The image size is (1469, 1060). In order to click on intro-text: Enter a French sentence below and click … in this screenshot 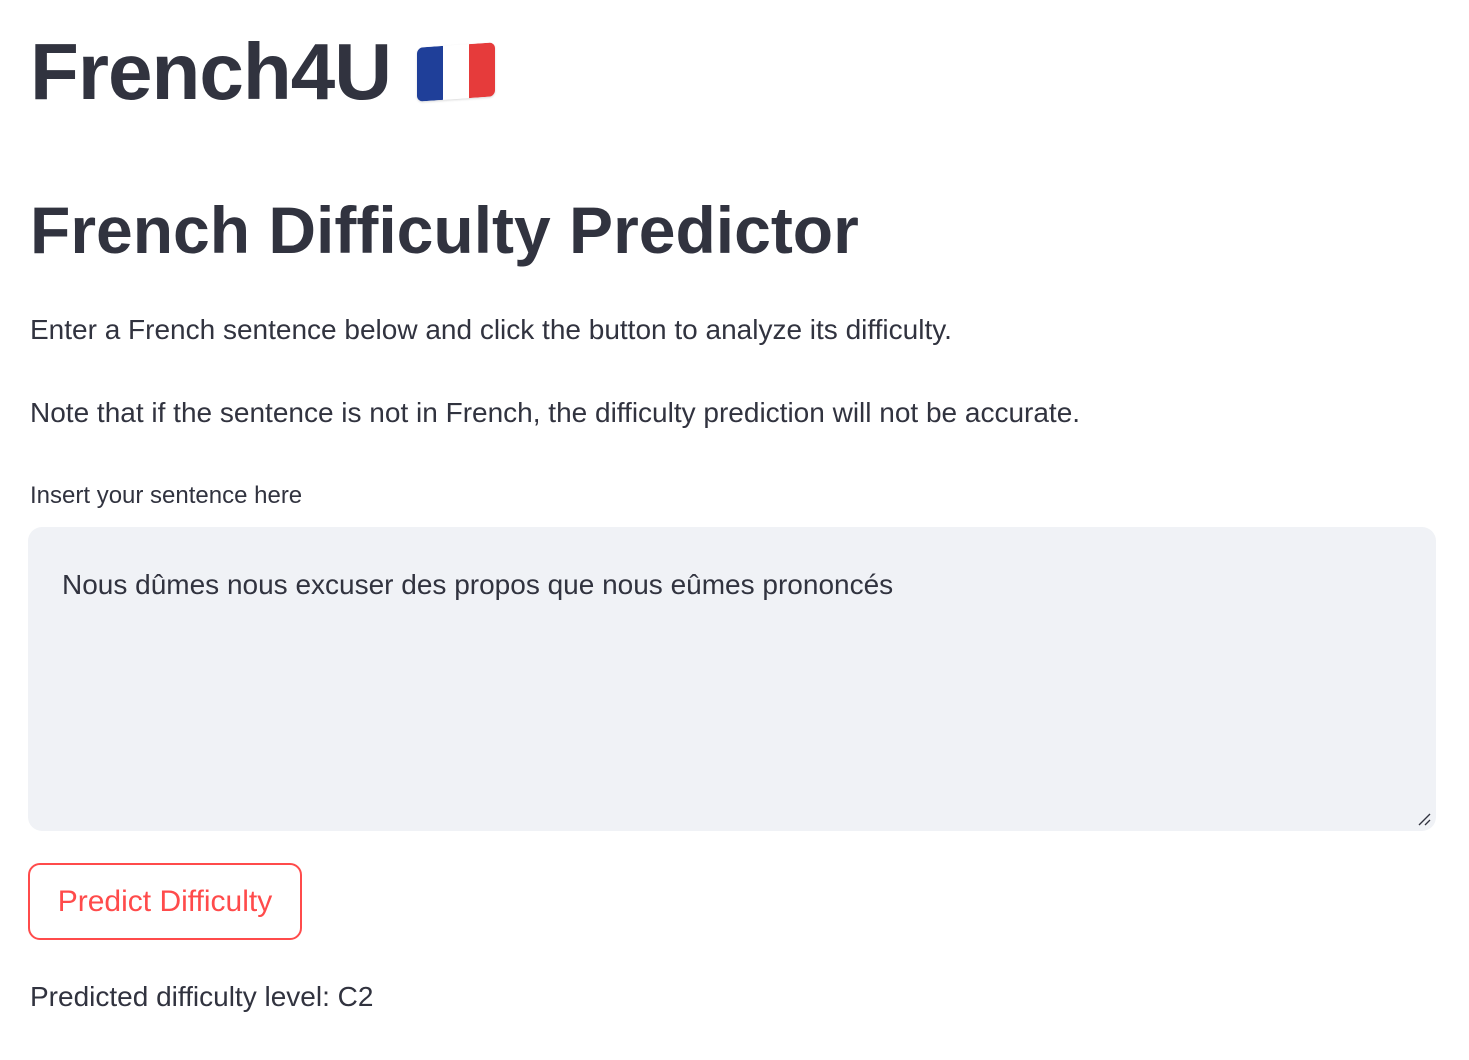, I will do `click(491, 329)`.